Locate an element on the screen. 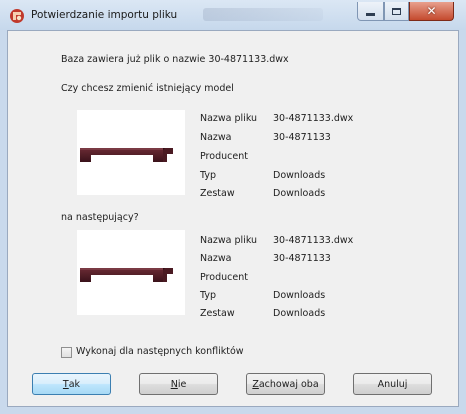 The width and height of the screenshot is (466, 414). window-frame-left is located at coordinates (3, 222).